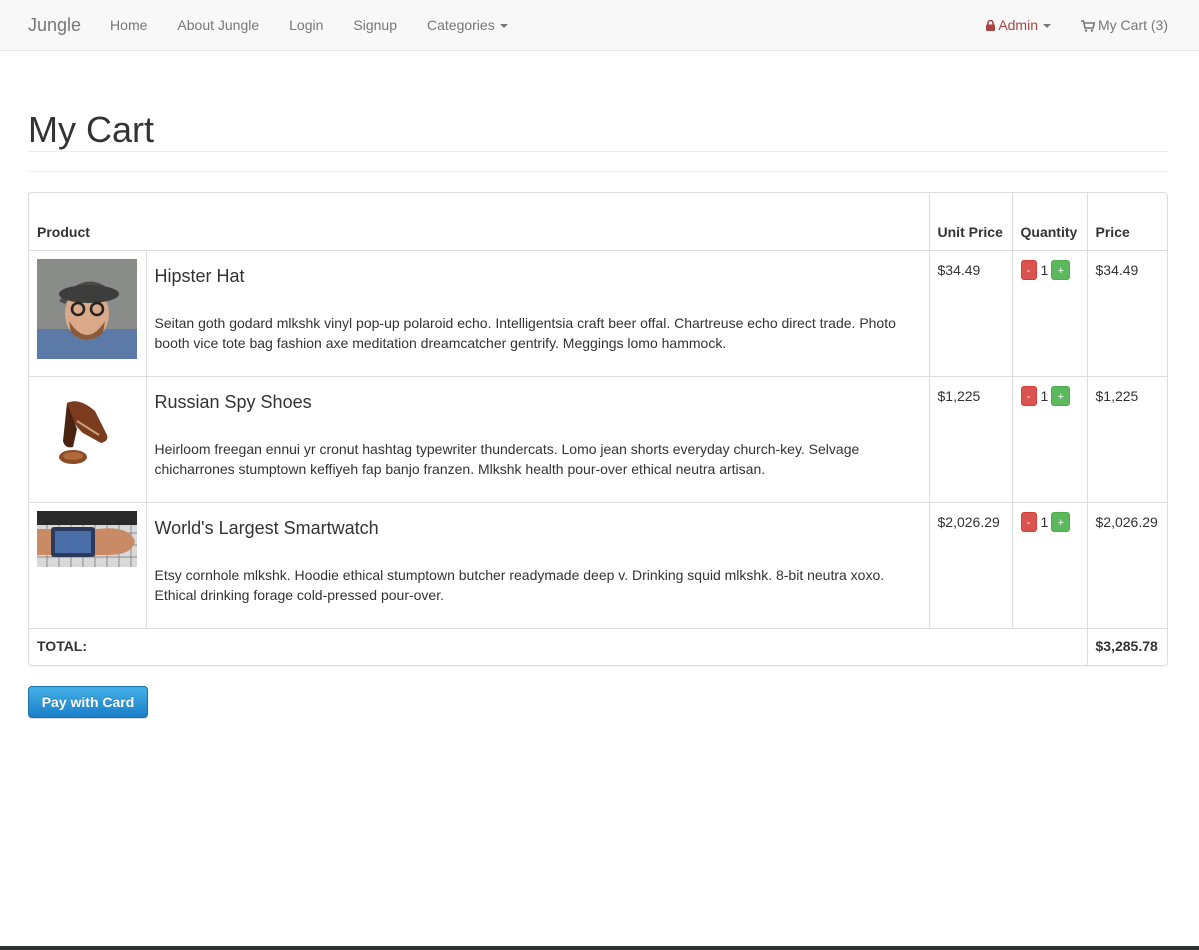  Describe the element at coordinates (479, 222) in the screenshot. I see `header-product: Product` at that location.